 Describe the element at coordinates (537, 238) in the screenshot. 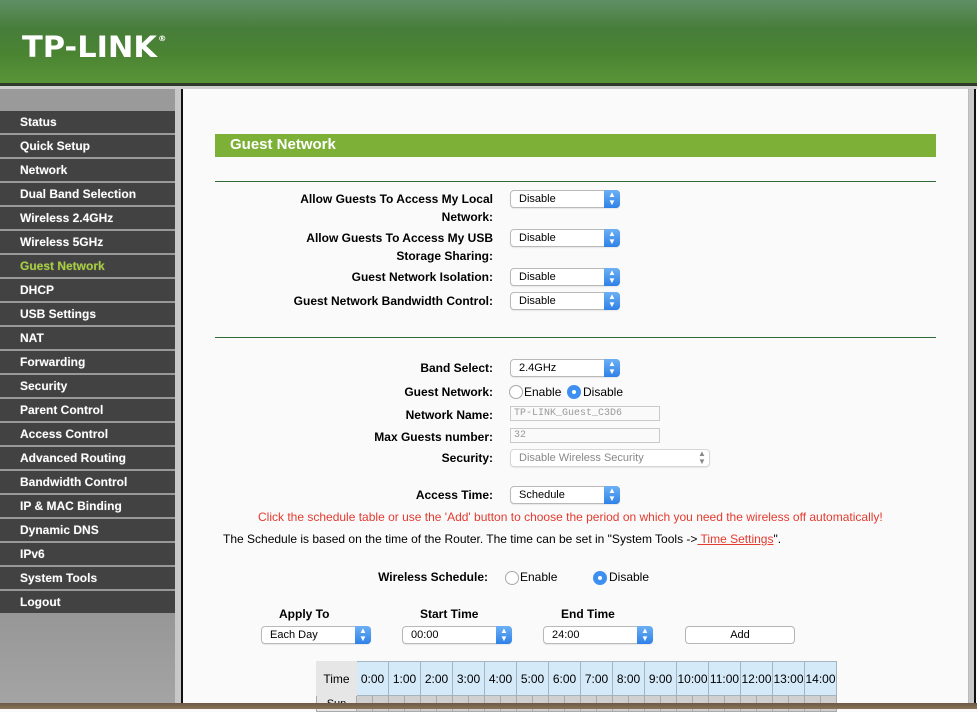

I see `usb-access-value: Disable` at that location.